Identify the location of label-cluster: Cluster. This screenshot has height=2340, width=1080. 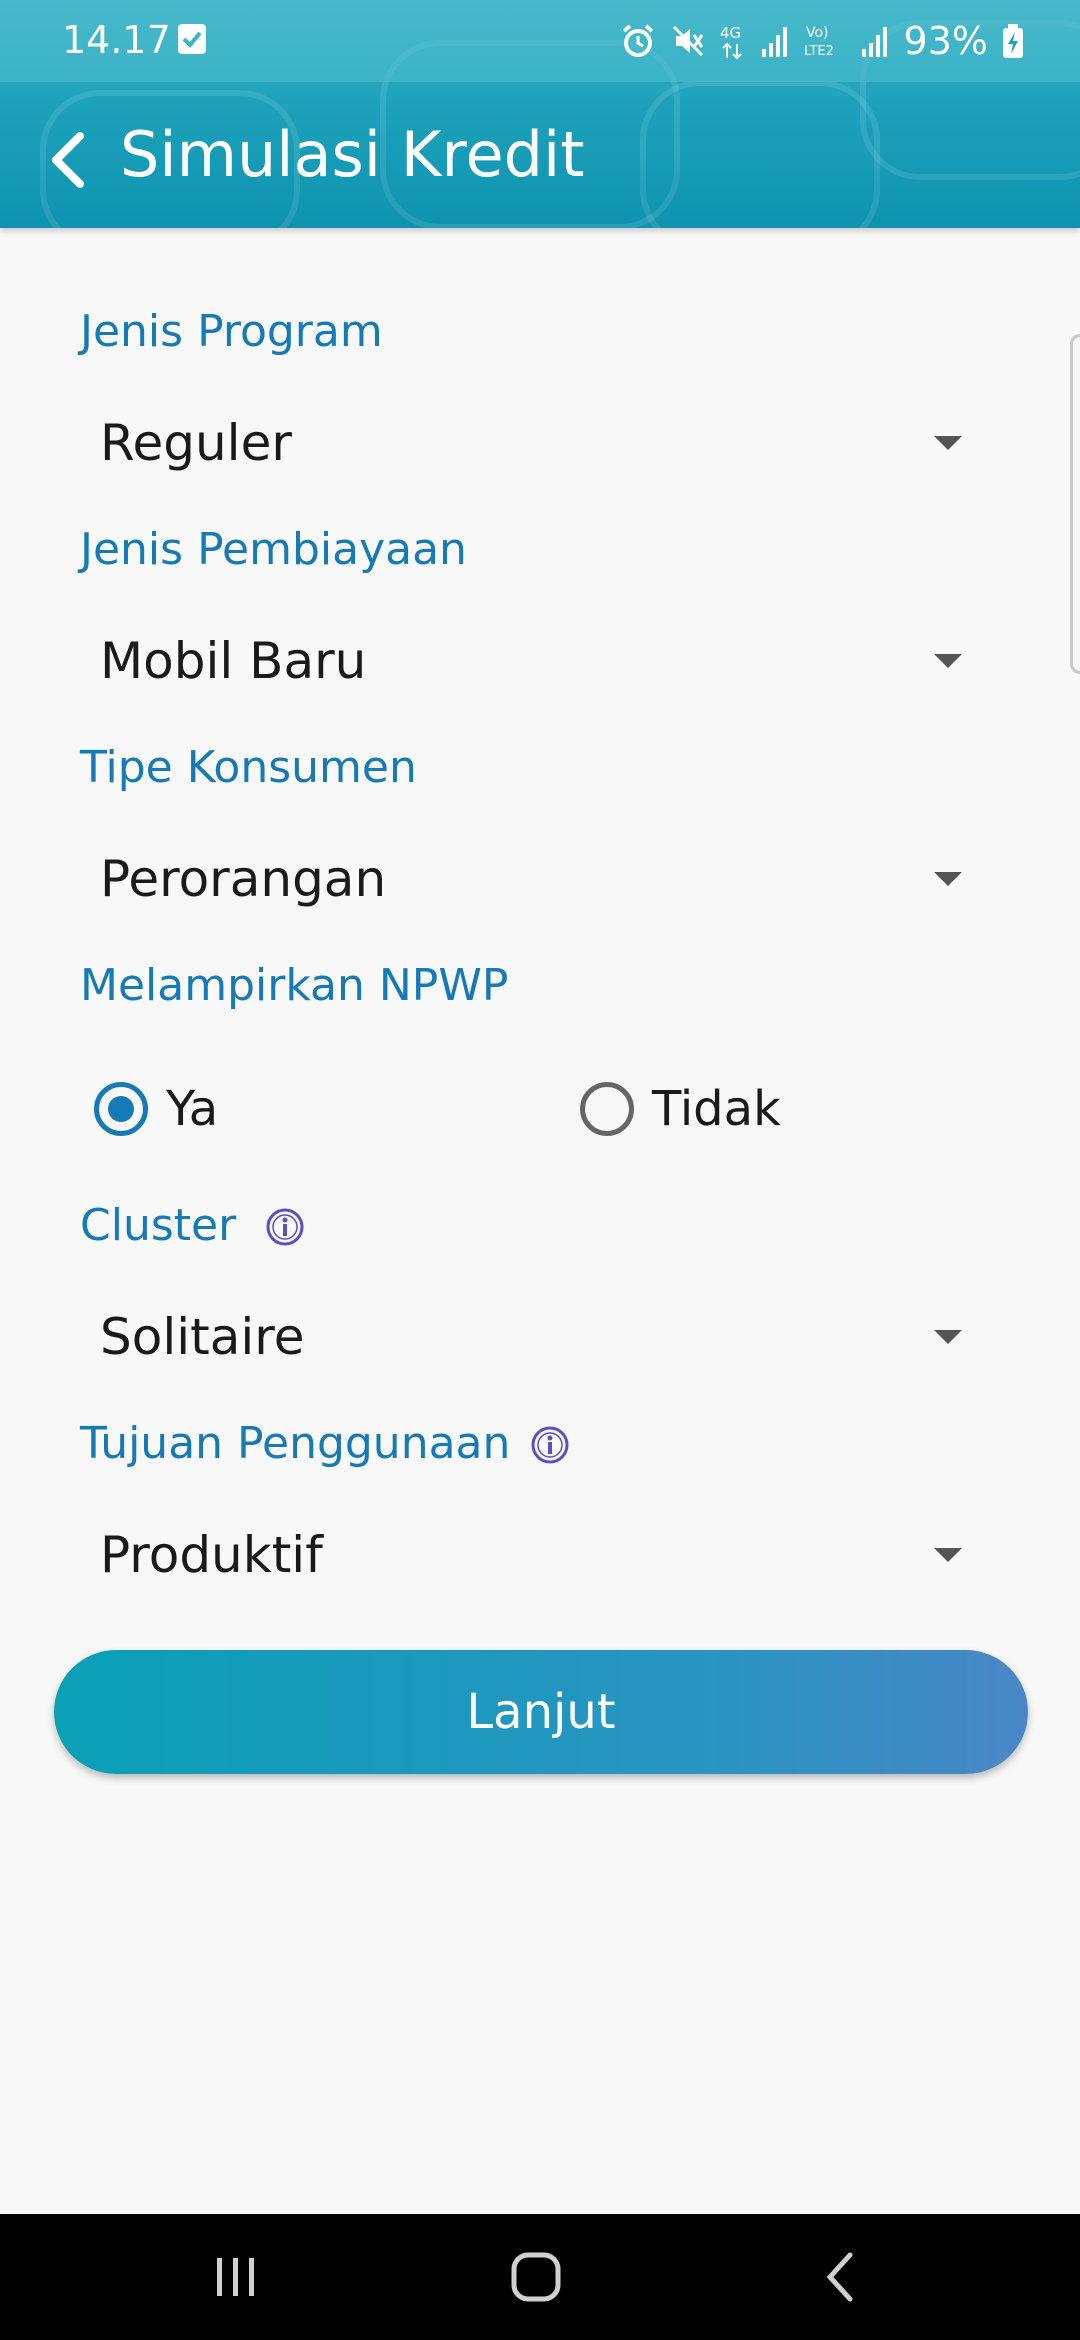
(158, 1225).